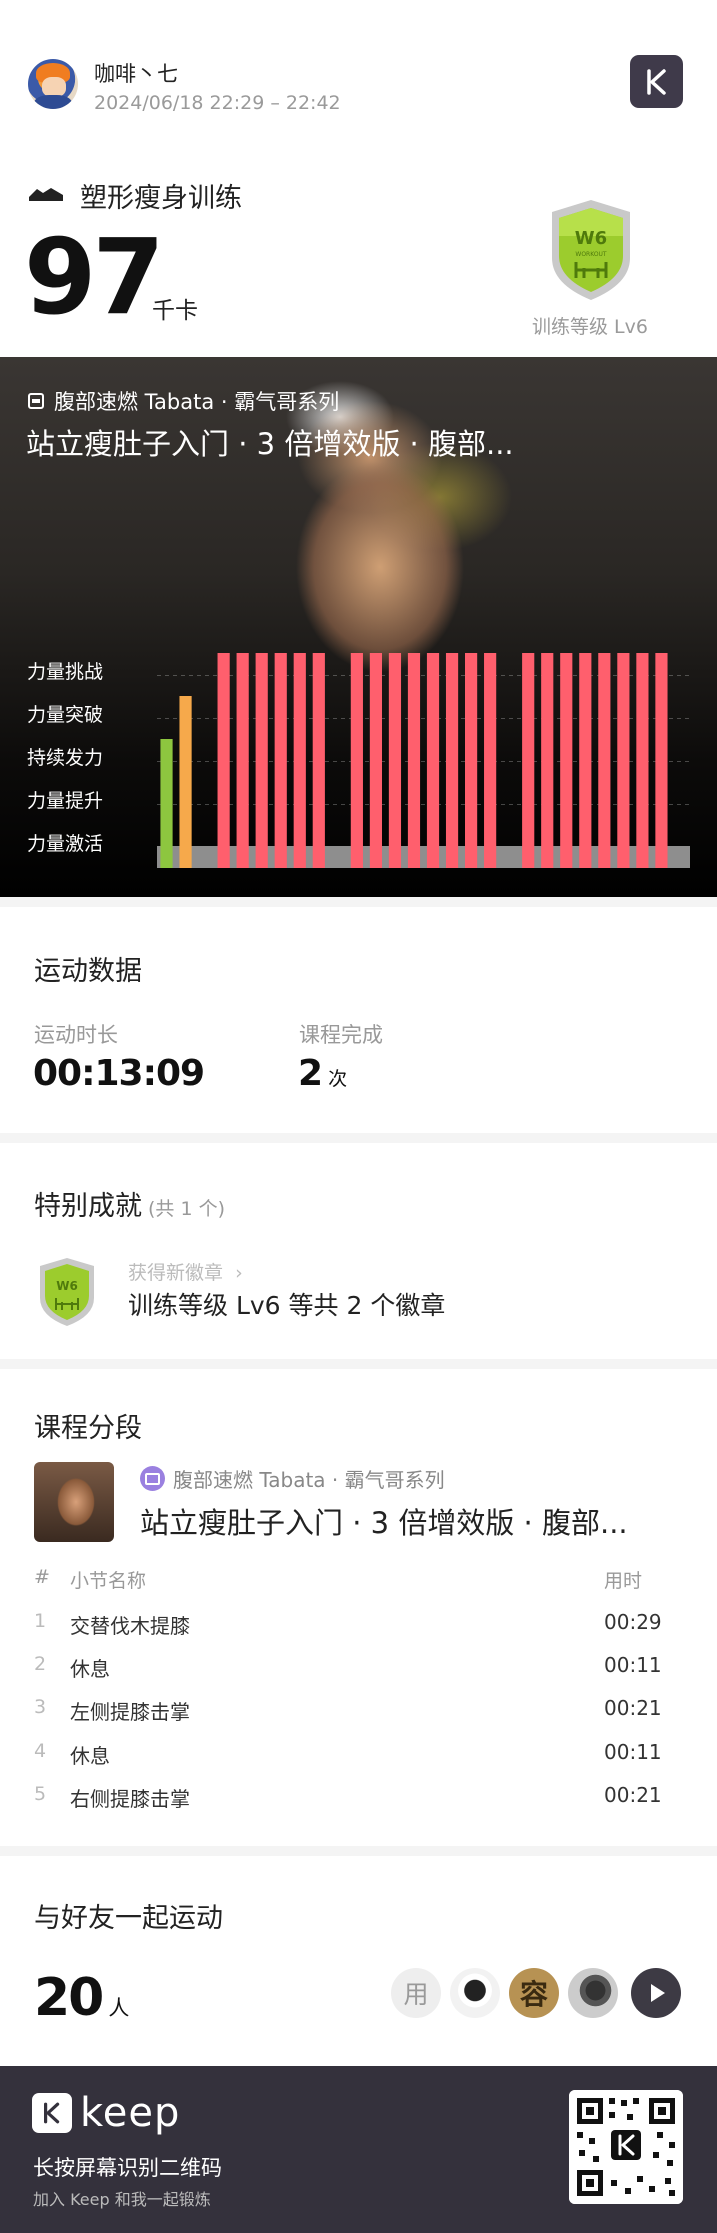  I want to click on segment-name: 交替伐木提膝, so click(130, 1626).